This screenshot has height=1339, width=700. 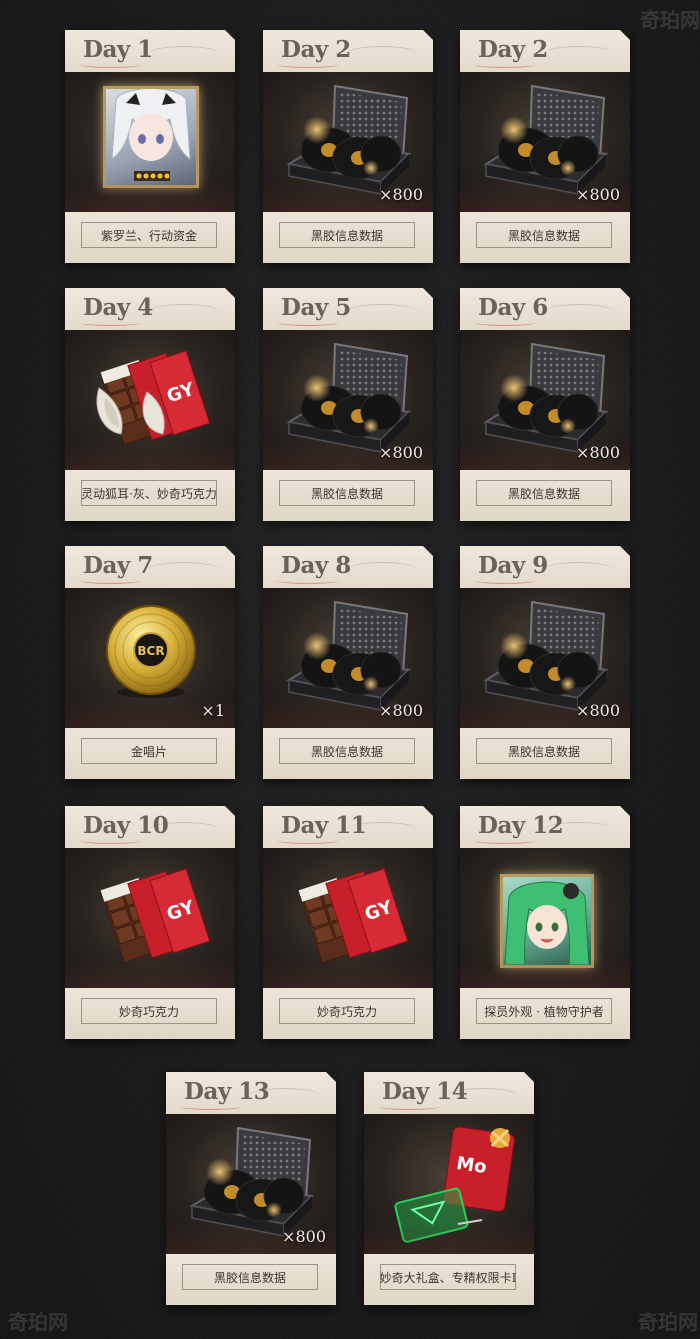 I want to click on svg-text: Mo, so click(x=471, y=1165).